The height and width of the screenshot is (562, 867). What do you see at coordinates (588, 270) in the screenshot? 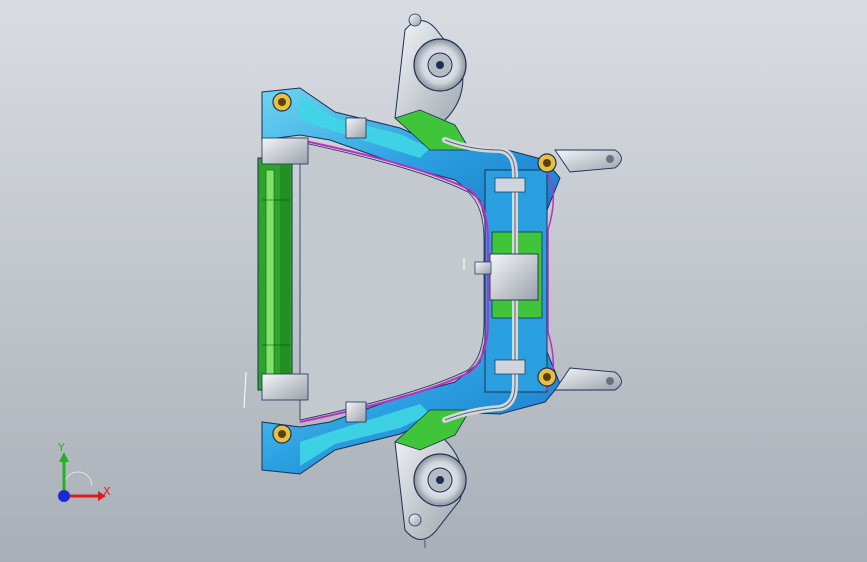
I see `right-mount-brackets` at bounding box center [588, 270].